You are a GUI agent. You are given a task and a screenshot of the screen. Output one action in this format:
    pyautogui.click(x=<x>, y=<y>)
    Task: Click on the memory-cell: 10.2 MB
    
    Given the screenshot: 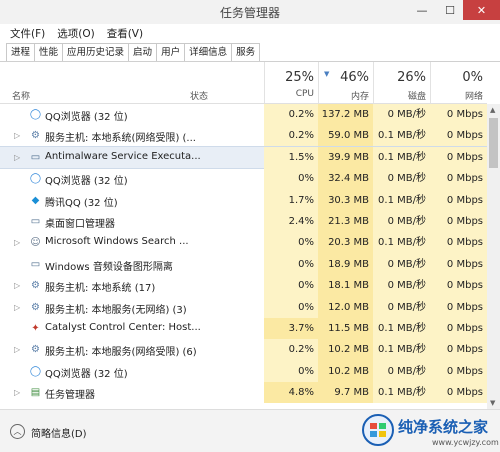 What is the action you would take?
    pyautogui.click(x=345, y=350)
    